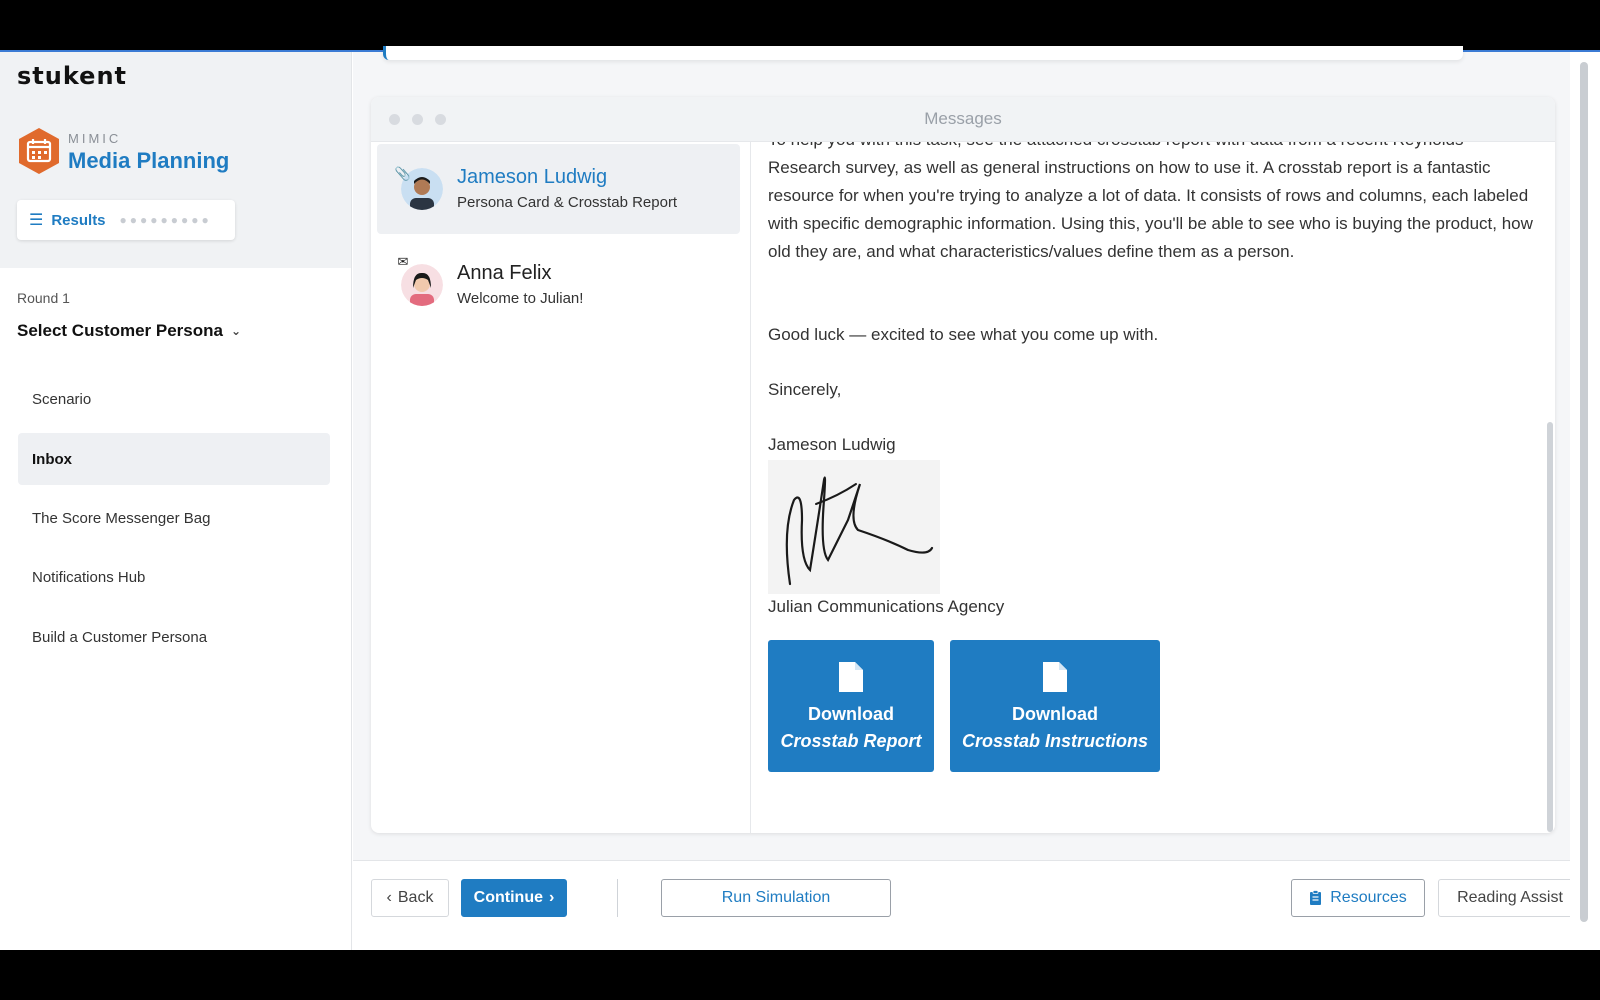  I want to click on message-subject: Welcome to Julian!, so click(520, 298).